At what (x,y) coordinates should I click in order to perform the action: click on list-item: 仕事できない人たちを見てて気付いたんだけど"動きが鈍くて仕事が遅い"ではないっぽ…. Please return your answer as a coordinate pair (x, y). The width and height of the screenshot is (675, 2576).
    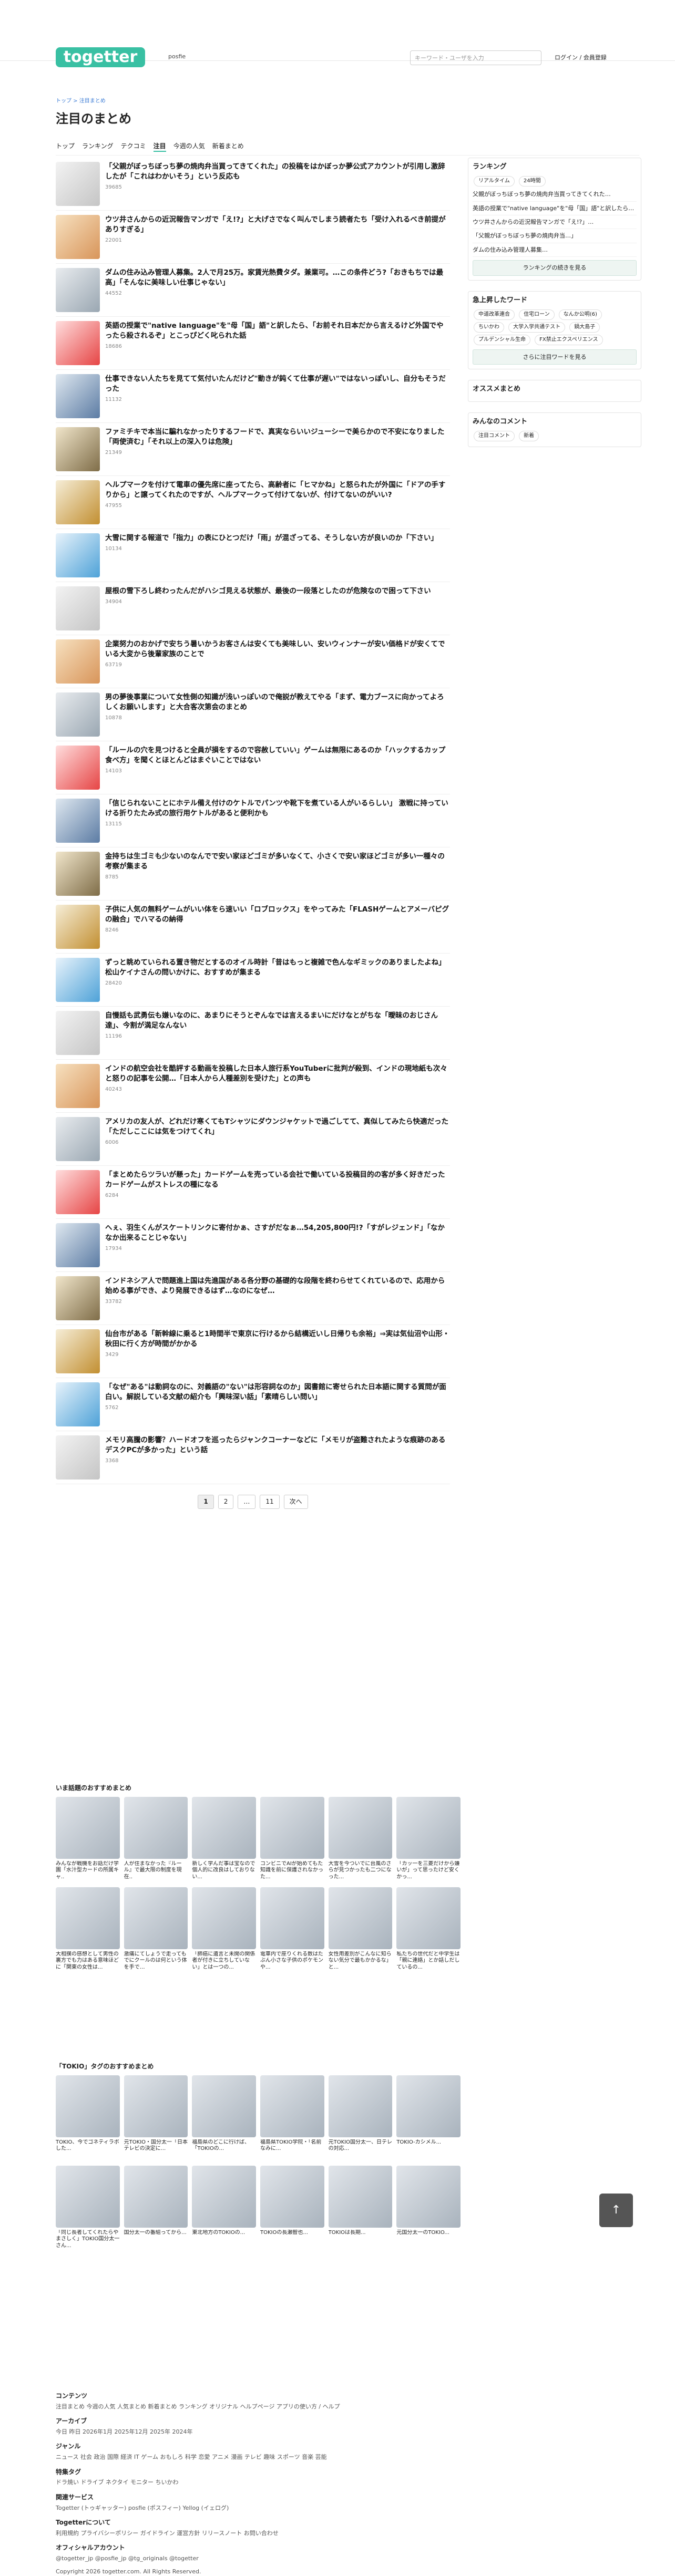
    Looking at the image, I should click on (253, 396).